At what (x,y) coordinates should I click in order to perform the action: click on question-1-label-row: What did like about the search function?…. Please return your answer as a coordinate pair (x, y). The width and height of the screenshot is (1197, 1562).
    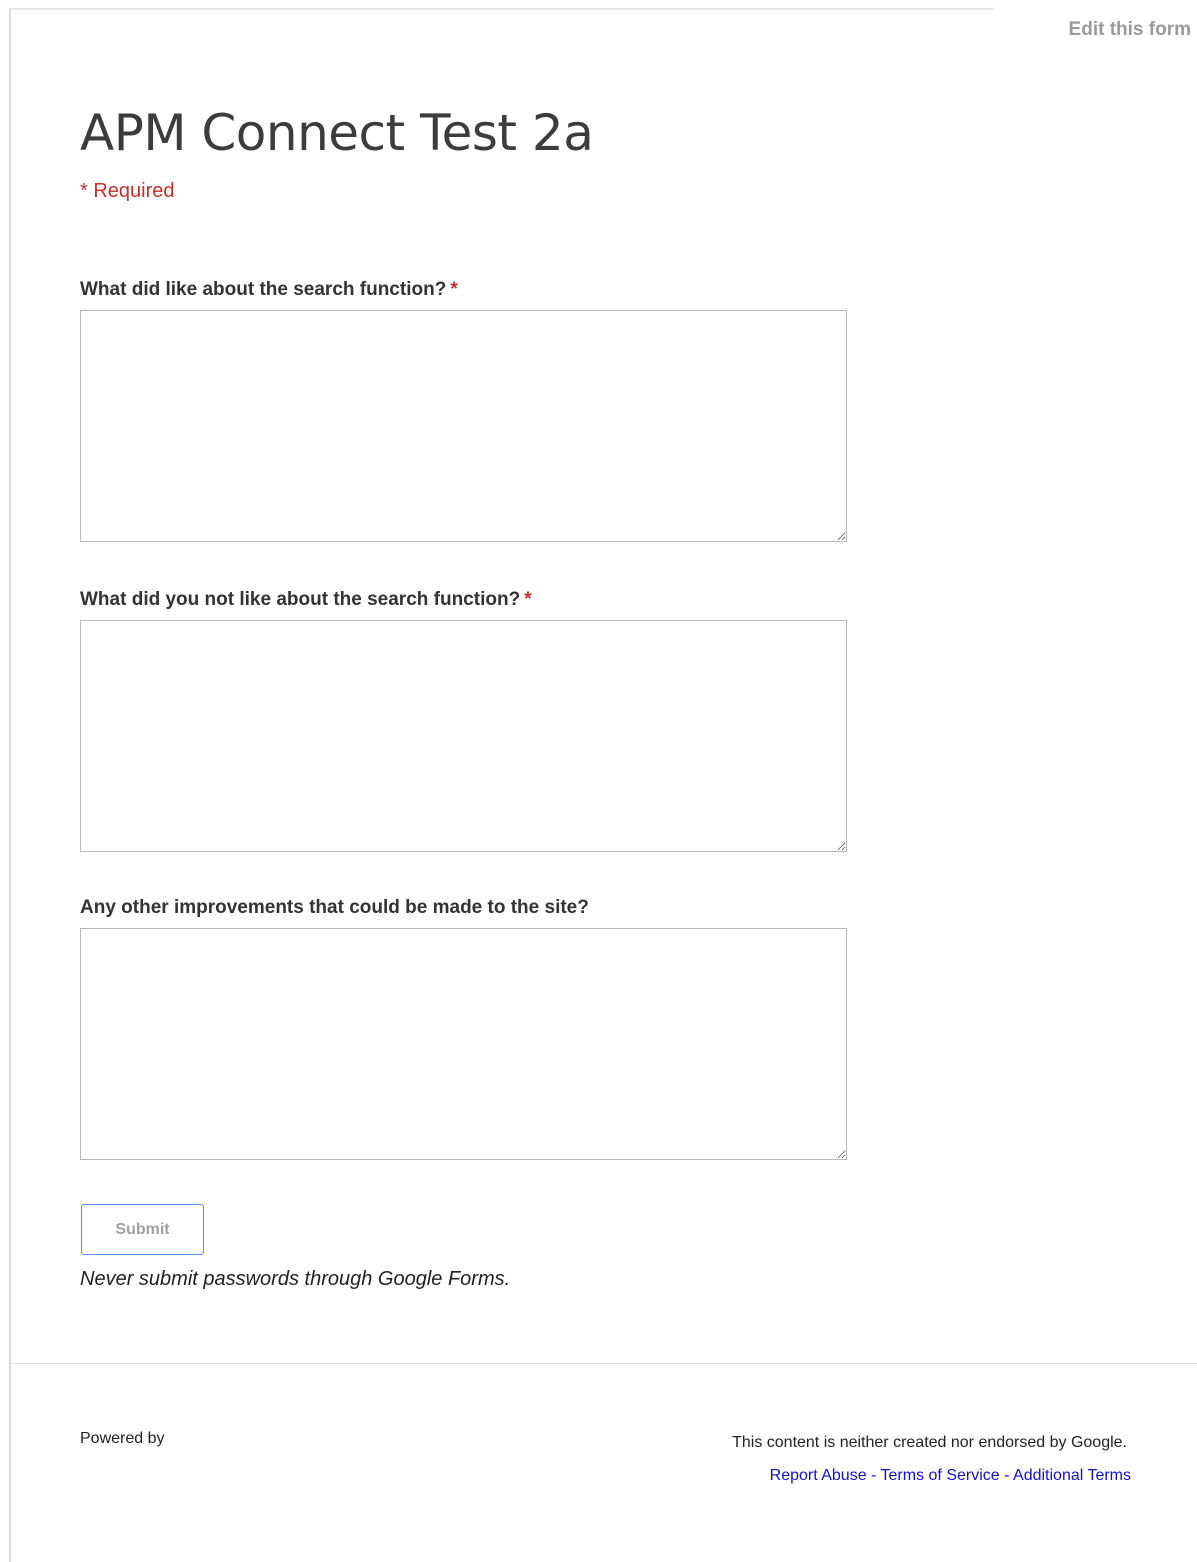
    Looking at the image, I should click on (463, 290).